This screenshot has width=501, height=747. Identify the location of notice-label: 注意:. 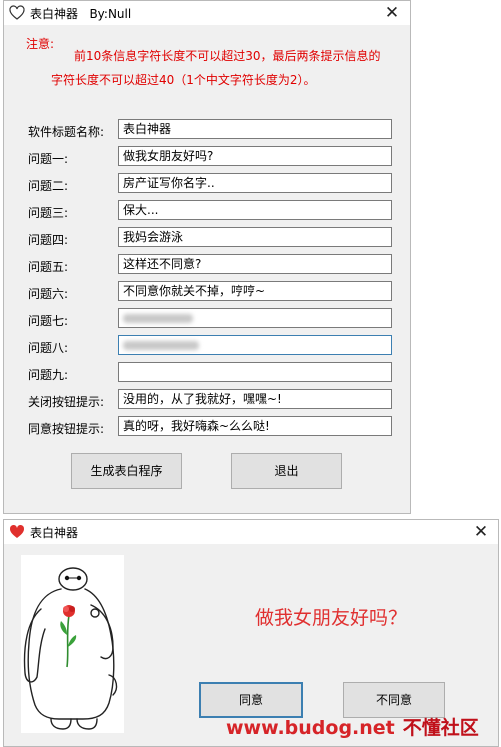
(40, 44).